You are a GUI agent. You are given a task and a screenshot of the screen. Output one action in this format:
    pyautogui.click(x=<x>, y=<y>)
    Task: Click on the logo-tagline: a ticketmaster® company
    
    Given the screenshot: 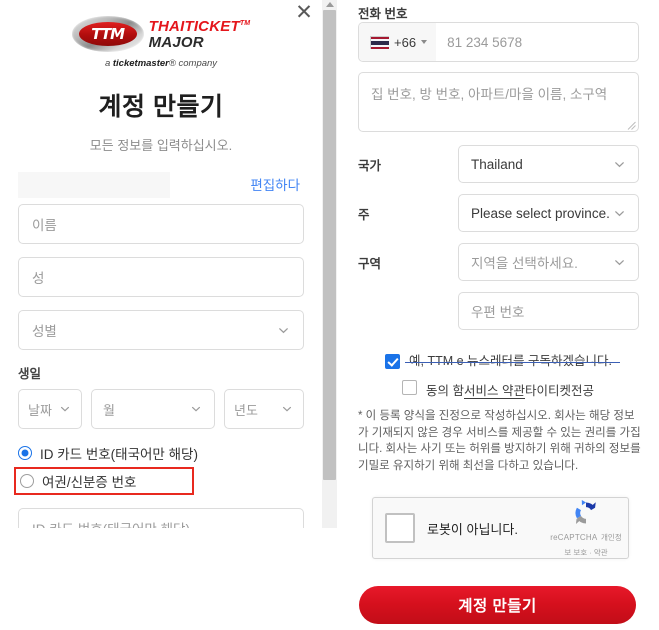 What is the action you would take?
    pyautogui.click(x=161, y=63)
    